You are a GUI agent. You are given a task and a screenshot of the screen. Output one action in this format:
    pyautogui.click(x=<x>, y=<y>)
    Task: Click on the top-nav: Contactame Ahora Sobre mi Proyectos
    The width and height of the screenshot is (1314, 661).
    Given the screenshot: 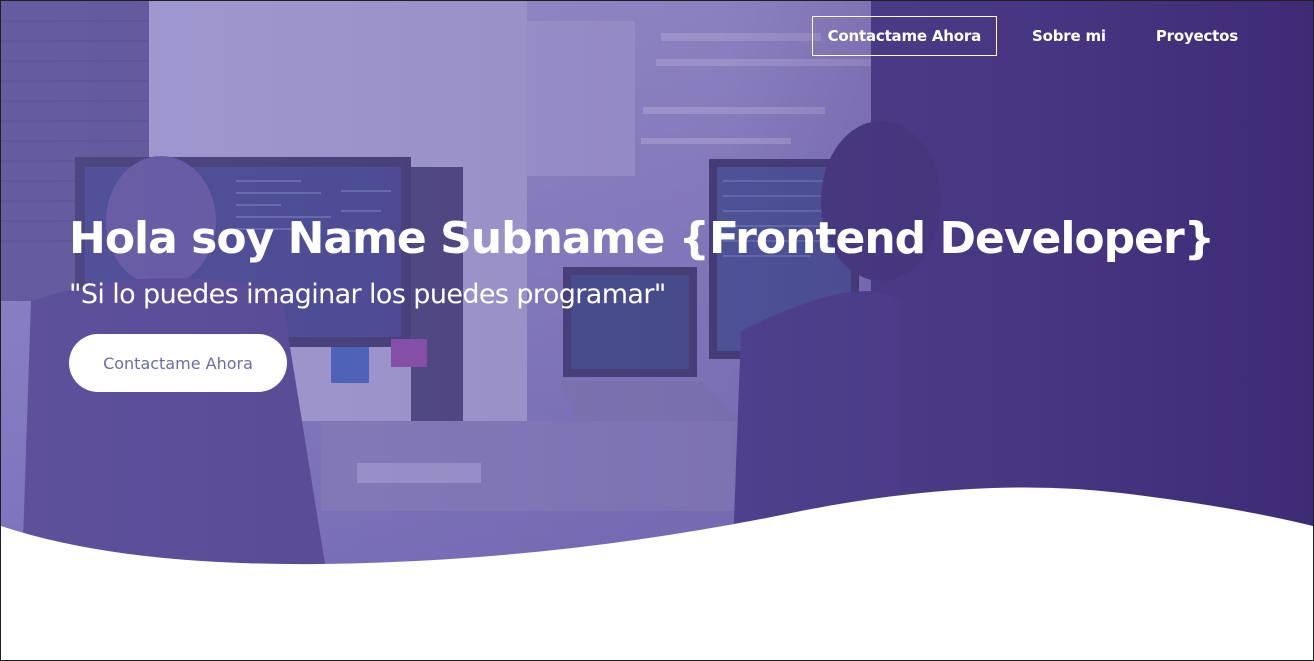 What is the action you would take?
    pyautogui.click(x=1032, y=36)
    